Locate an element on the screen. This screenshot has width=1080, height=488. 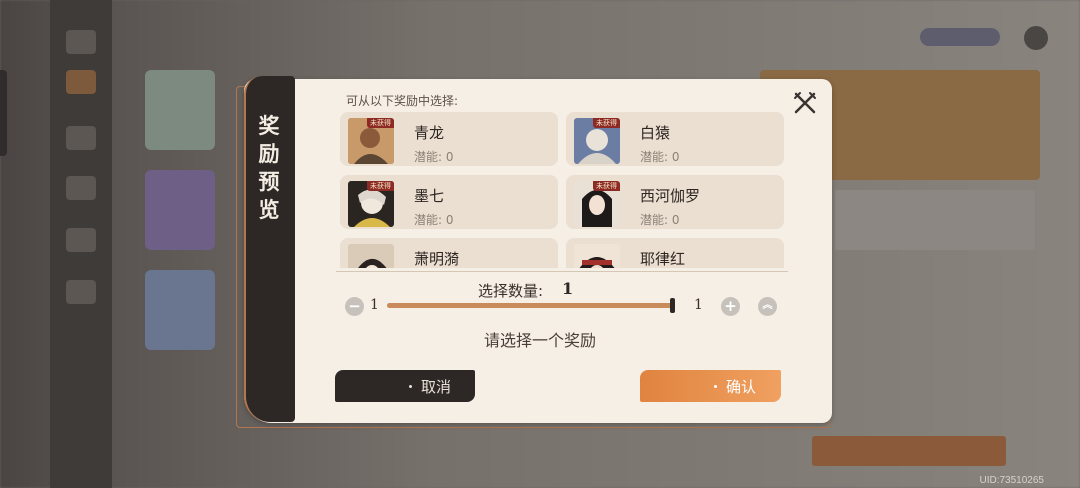
increase-button: + is located at coordinates (730, 306).